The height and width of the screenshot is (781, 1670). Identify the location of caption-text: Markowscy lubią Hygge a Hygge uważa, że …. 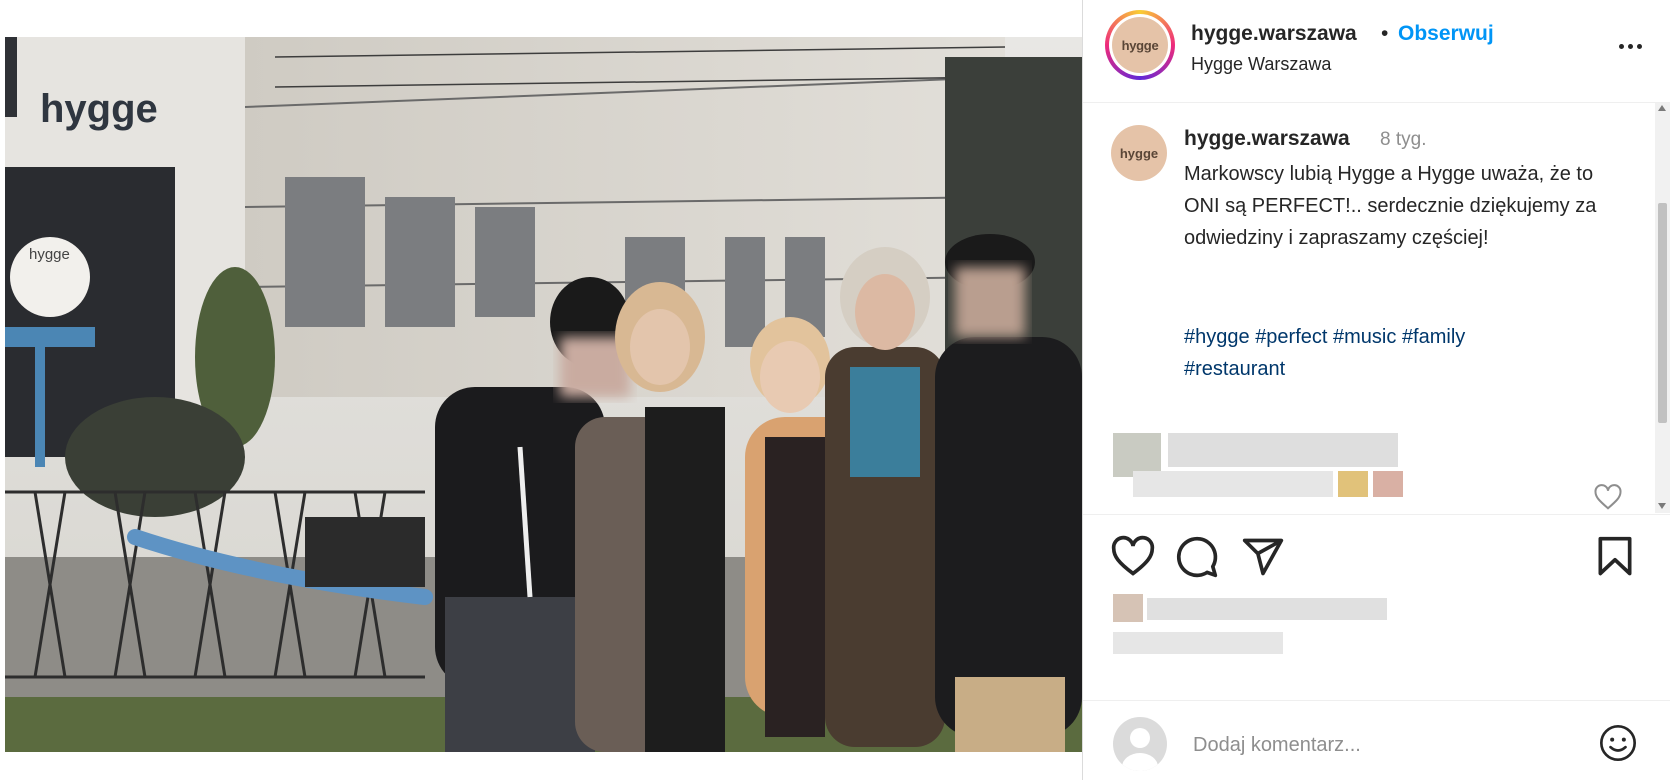
(1390, 206).